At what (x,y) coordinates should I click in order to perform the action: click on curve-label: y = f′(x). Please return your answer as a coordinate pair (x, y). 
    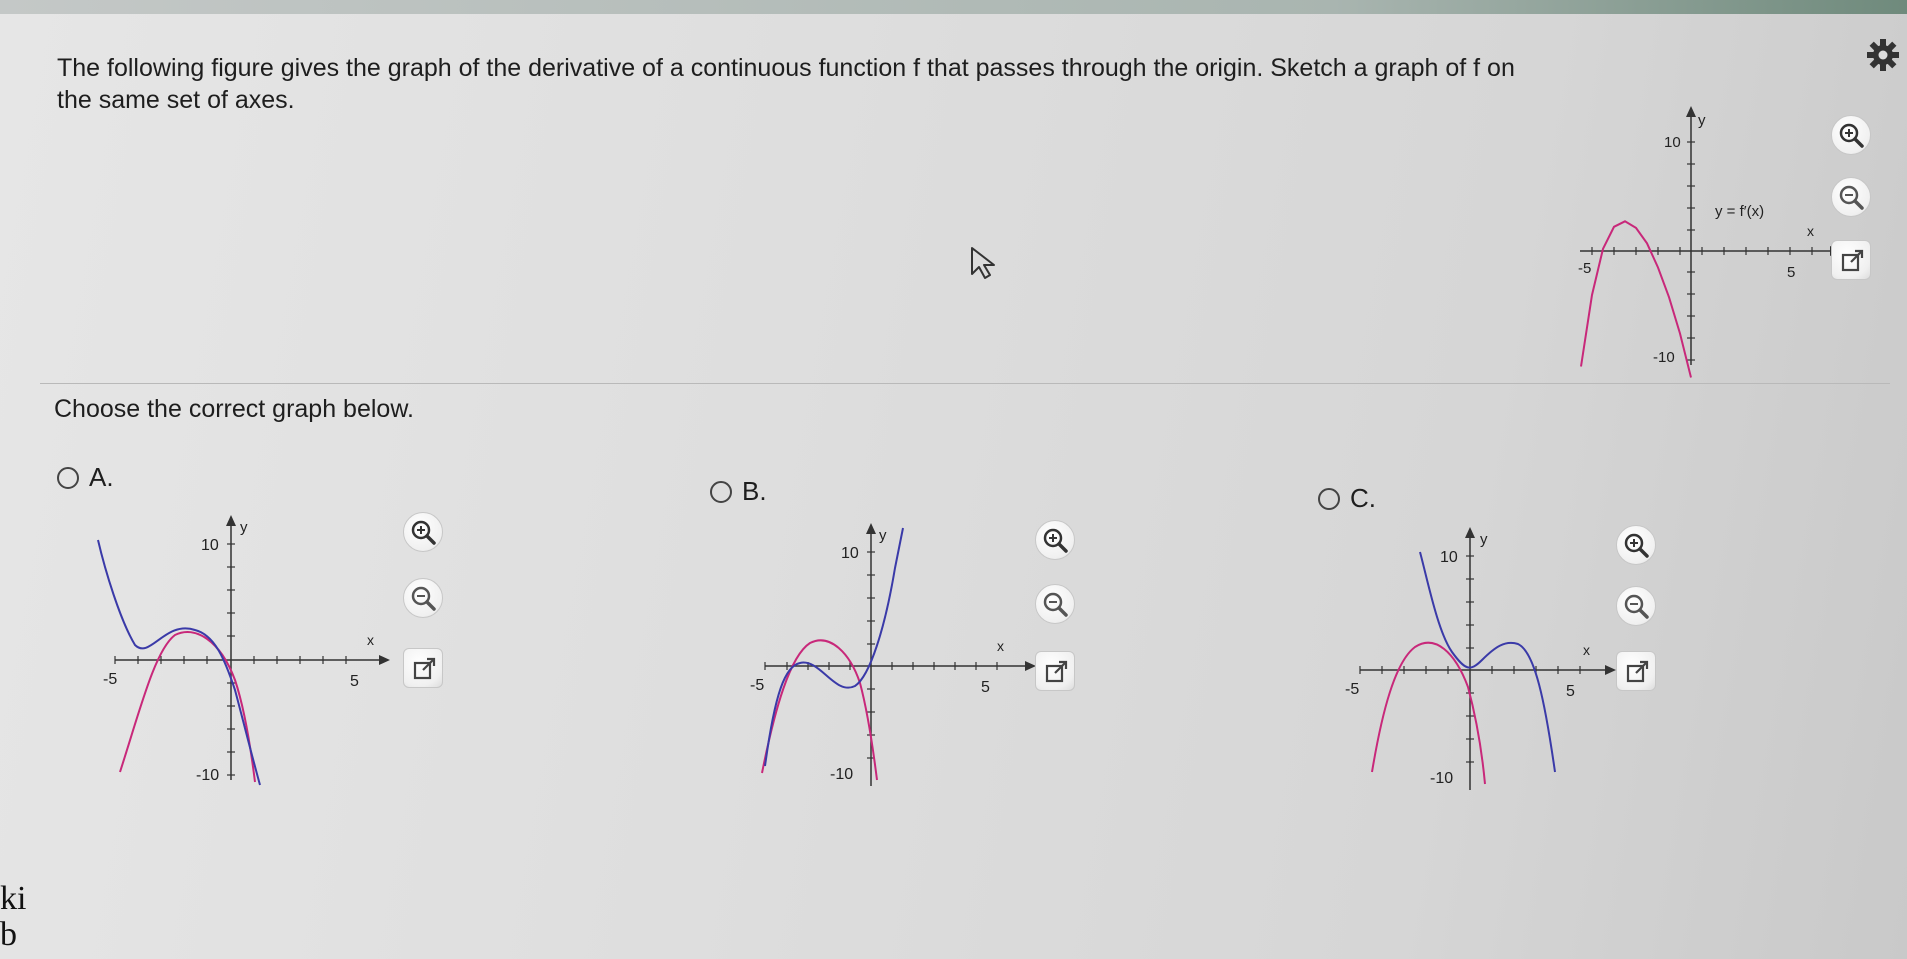
    Looking at the image, I should click on (1739, 211).